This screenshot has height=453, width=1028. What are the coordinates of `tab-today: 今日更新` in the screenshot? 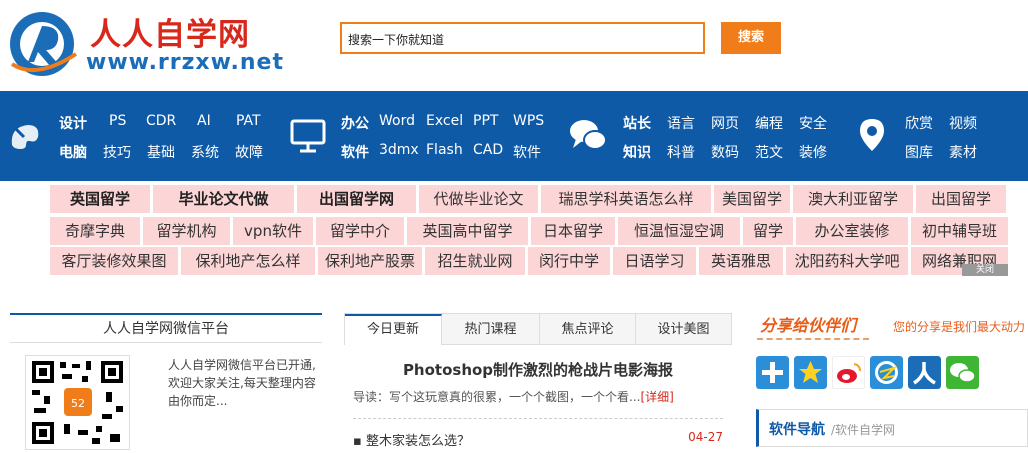 It's located at (393, 329).